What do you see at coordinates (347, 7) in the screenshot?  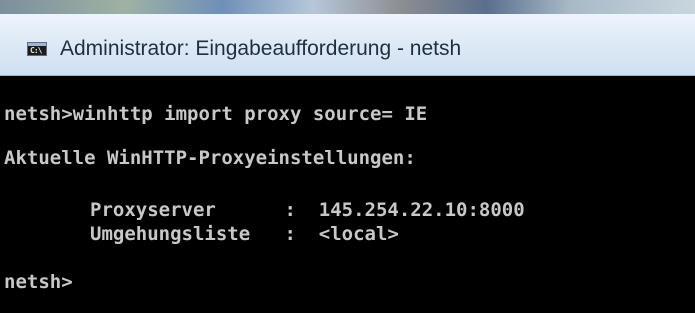 I see `desktop-background-strip` at bounding box center [347, 7].